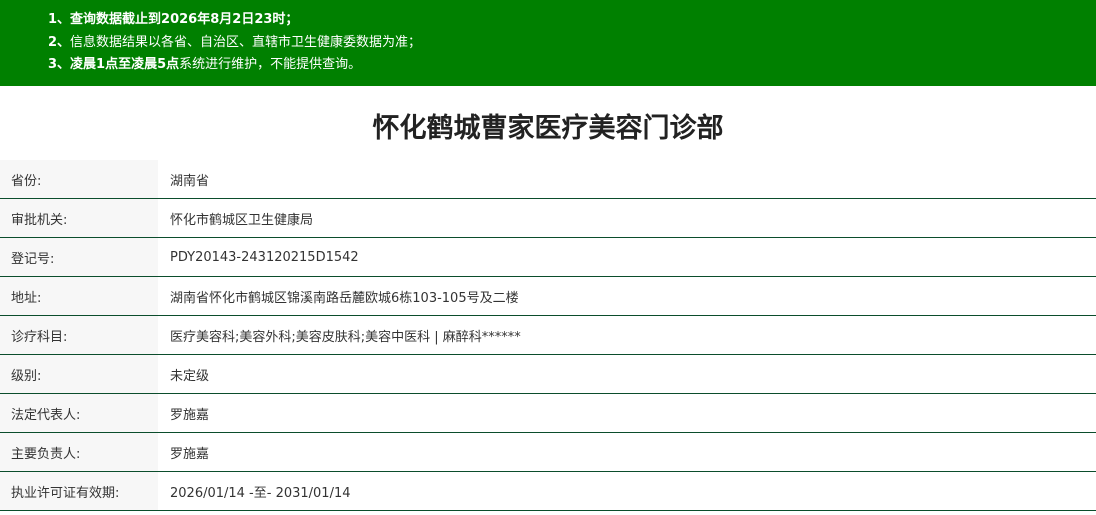 This screenshot has height=515, width=1096. What do you see at coordinates (627, 296) in the screenshot?
I see `row-value-address: 湖南省怀化市鹤城区锦溪南路岳麓欧城6栋103-105号及二楼` at bounding box center [627, 296].